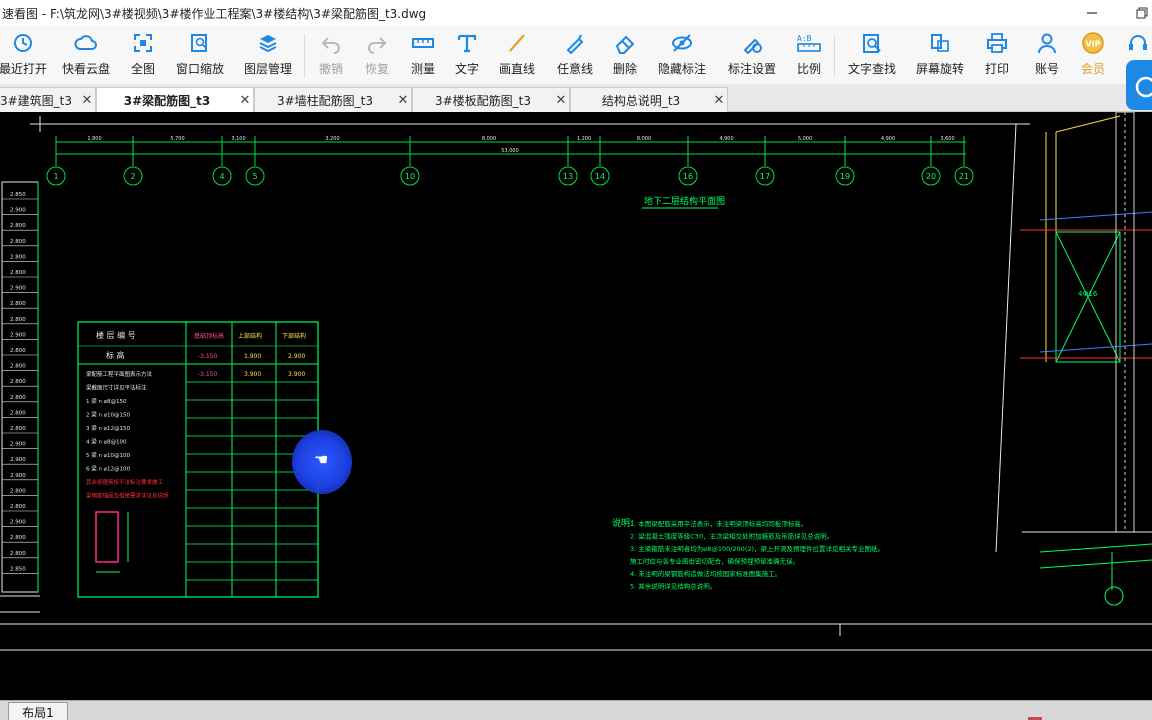 Image resolution: width=1152 pixels, height=720 pixels. Describe the element at coordinates (250, 336) in the screenshot. I see `table-col2: 上部结构` at that location.